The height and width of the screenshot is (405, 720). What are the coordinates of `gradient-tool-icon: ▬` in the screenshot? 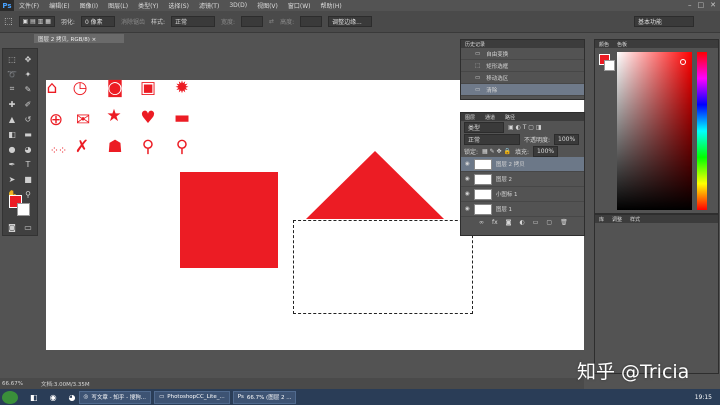 It's located at (28, 134).